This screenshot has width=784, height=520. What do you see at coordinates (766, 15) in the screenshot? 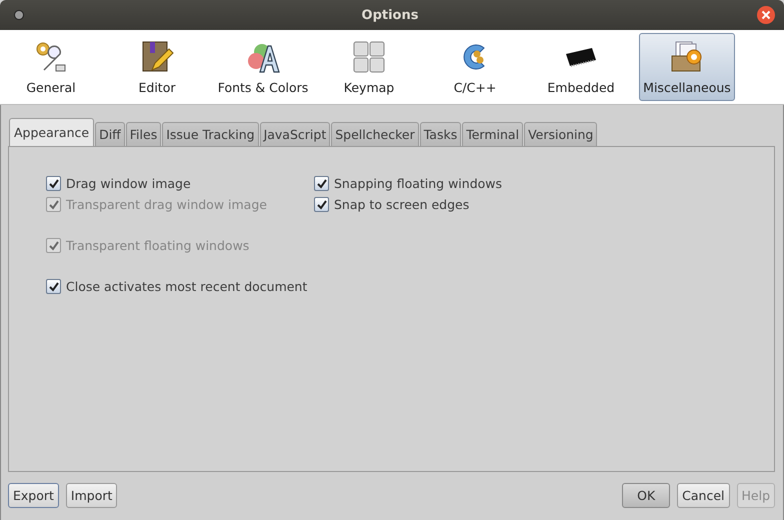
I see `close-icon` at bounding box center [766, 15].